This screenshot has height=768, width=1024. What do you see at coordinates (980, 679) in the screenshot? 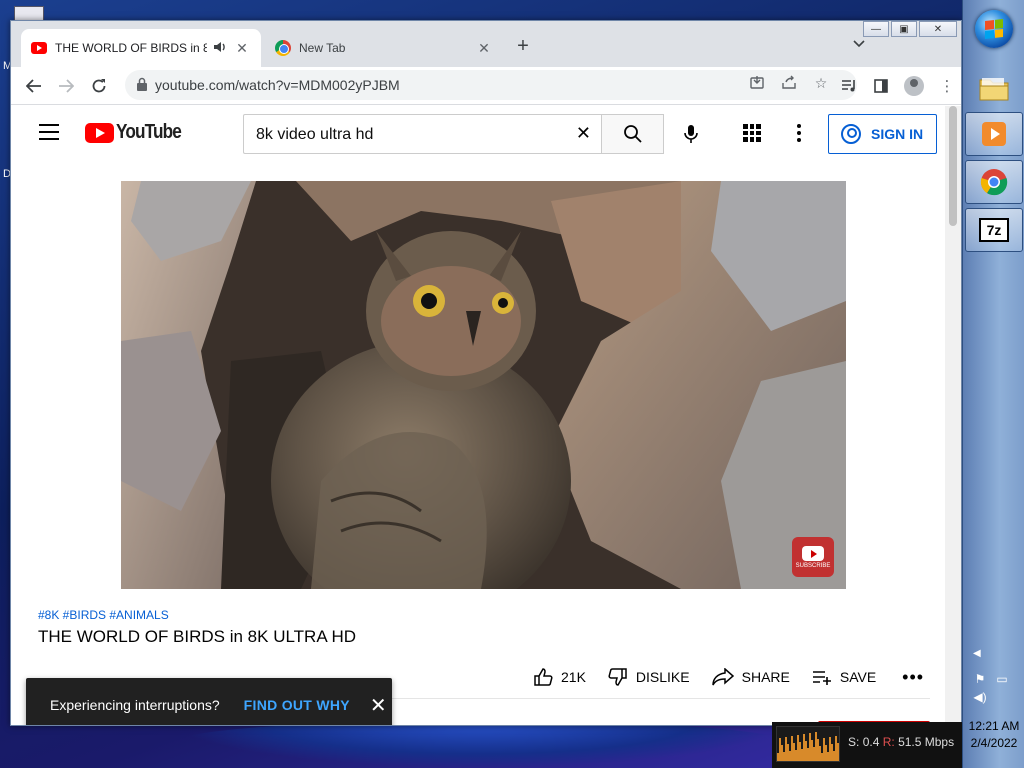
I see `action-center-flag-icon: ⚑` at bounding box center [980, 679].